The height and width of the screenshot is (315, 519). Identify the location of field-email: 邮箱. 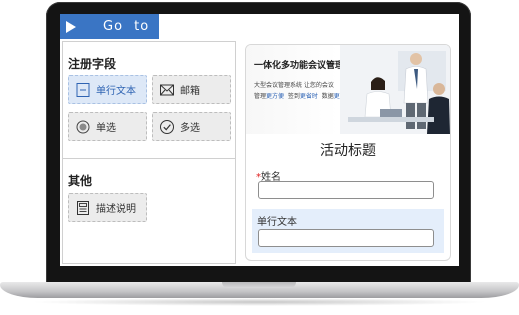
(191, 89).